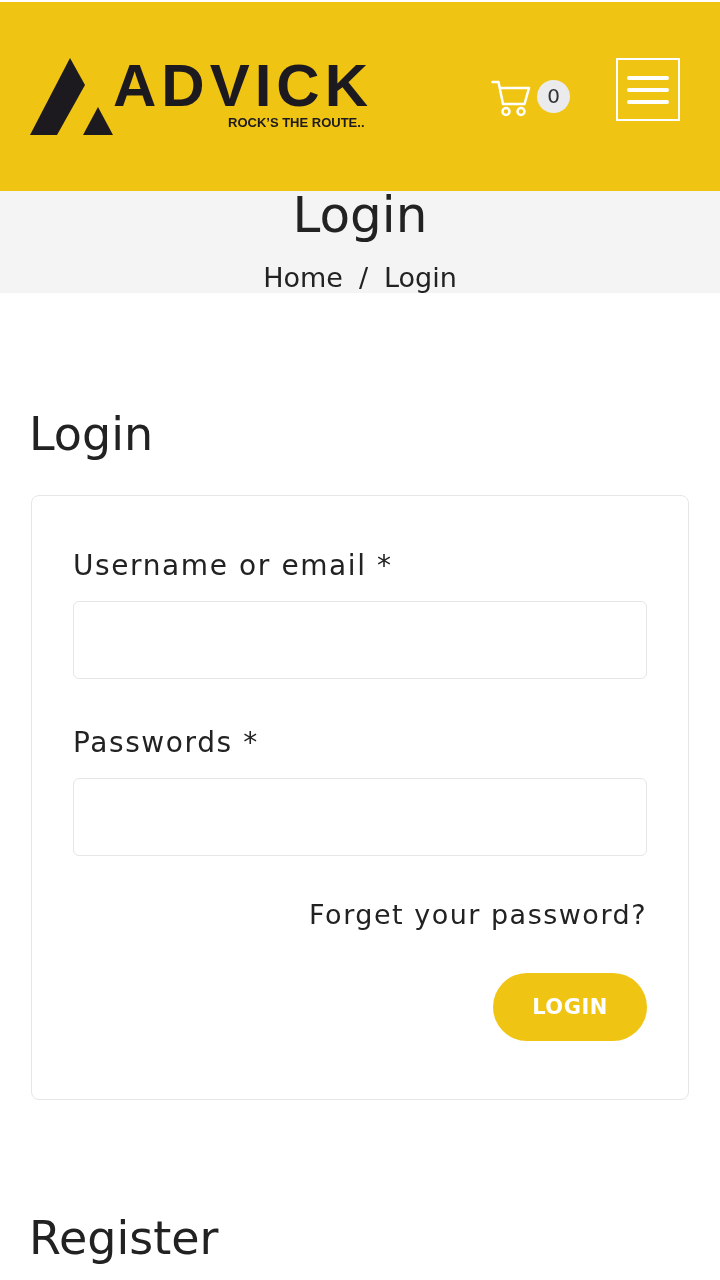  What do you see at coordinates (233, 566) in the screenshot?
I see `field-label: Username or email *` at bounding box center [233, 566].